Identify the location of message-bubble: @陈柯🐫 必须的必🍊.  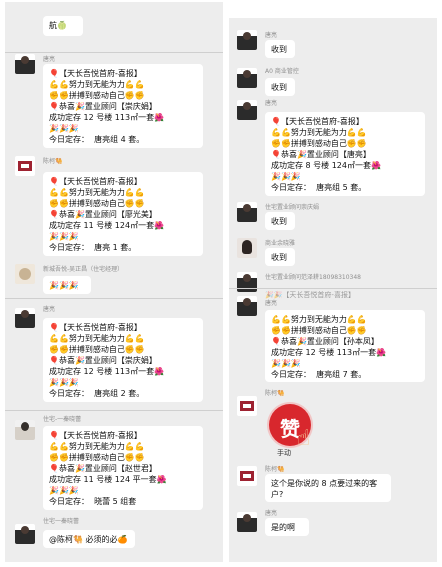
(89, 539).